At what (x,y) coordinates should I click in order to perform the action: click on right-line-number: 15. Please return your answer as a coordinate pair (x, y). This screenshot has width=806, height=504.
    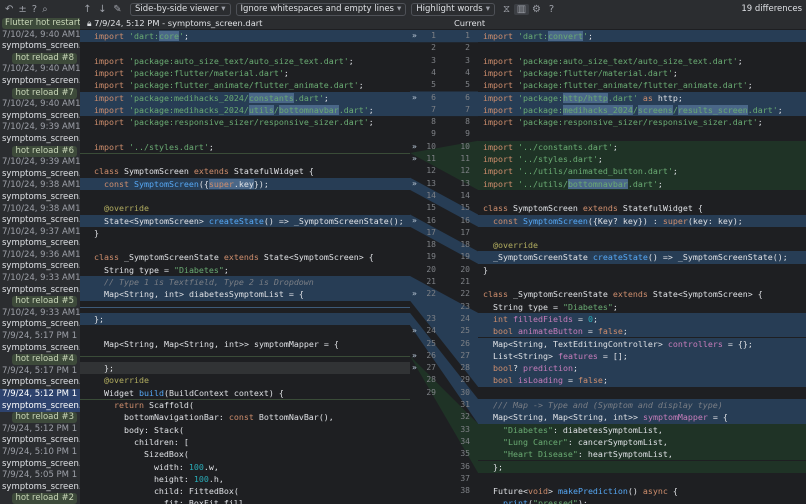
    Looking at the image, I should click on (465, 208).